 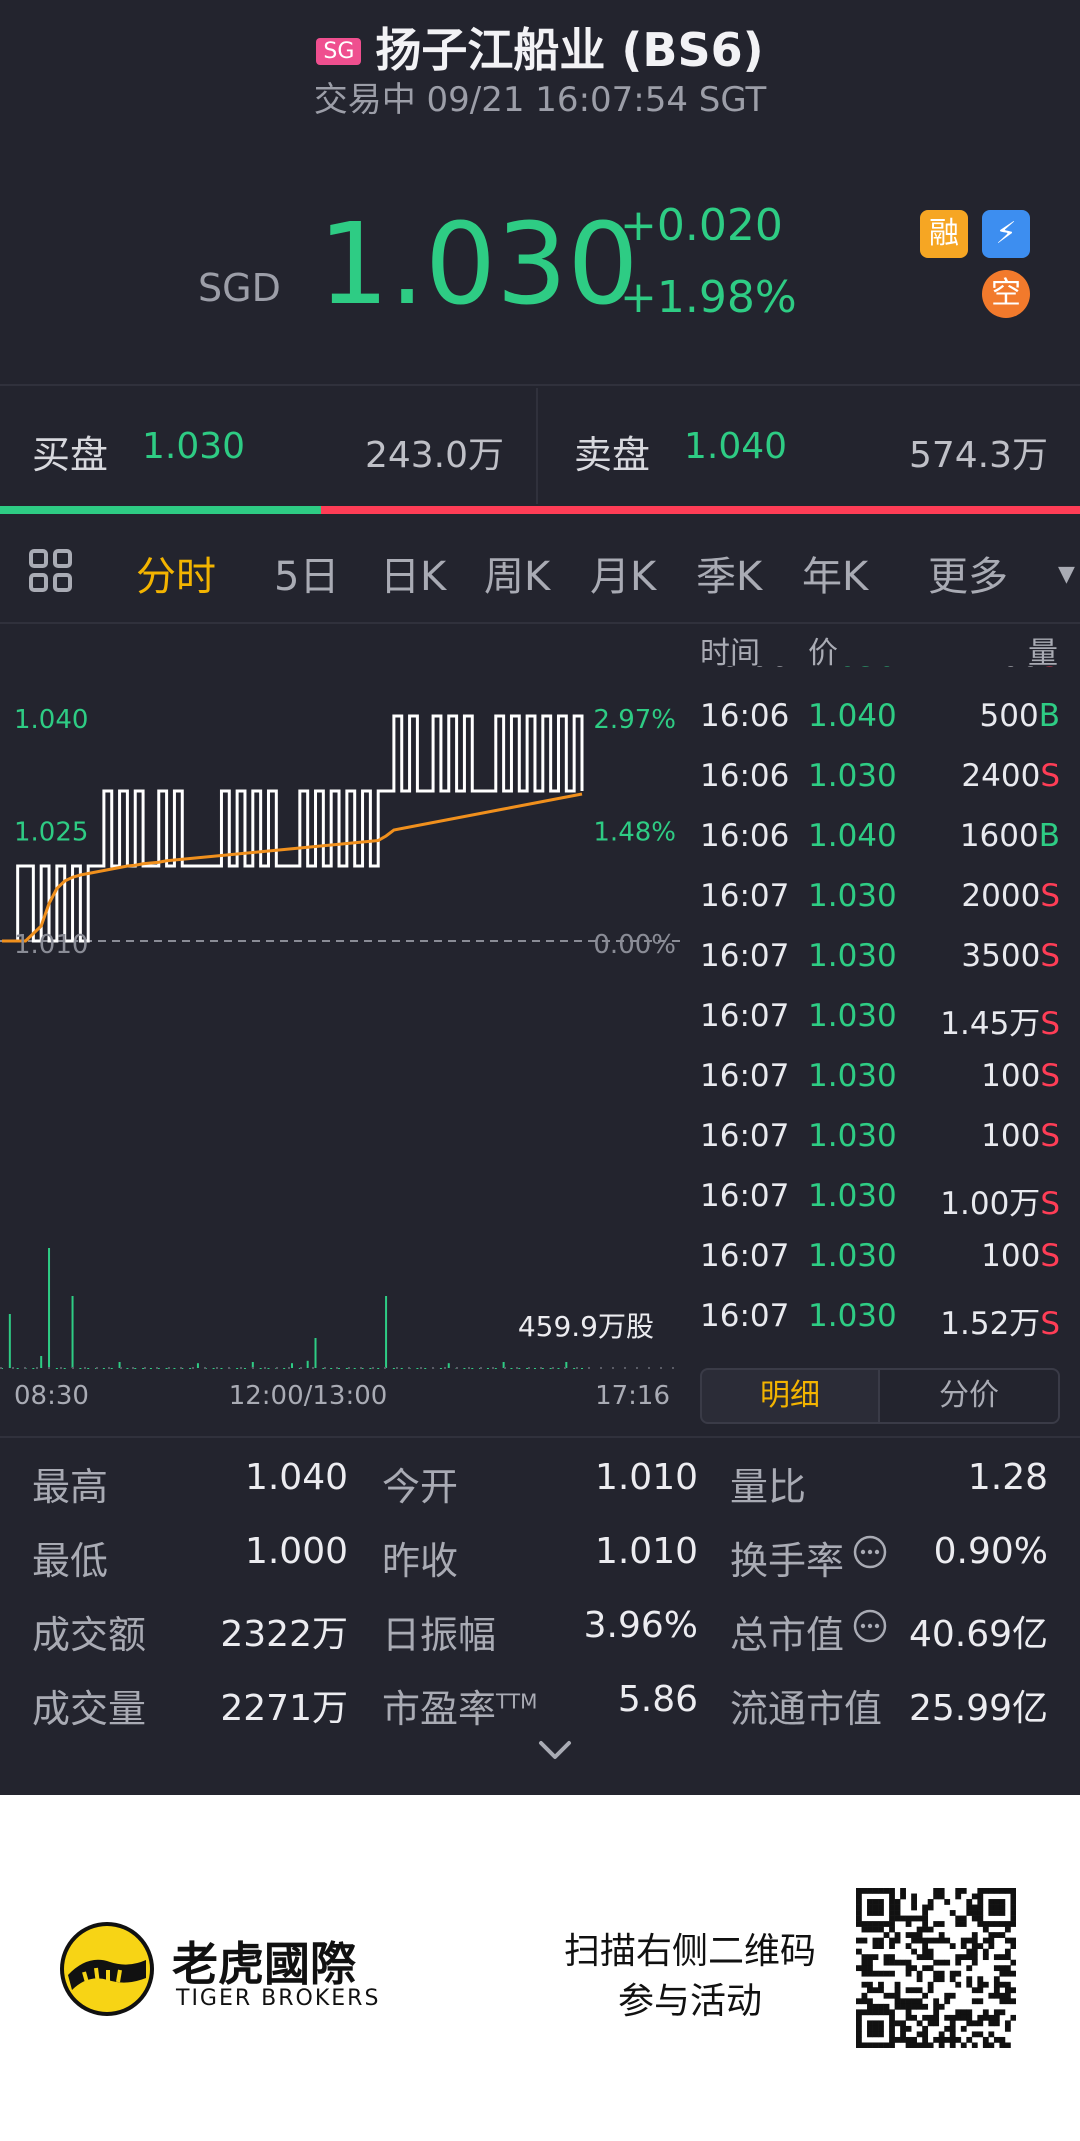 I want to click on stat-value-prev-close: 1.010, so click(x=646, y=1551).